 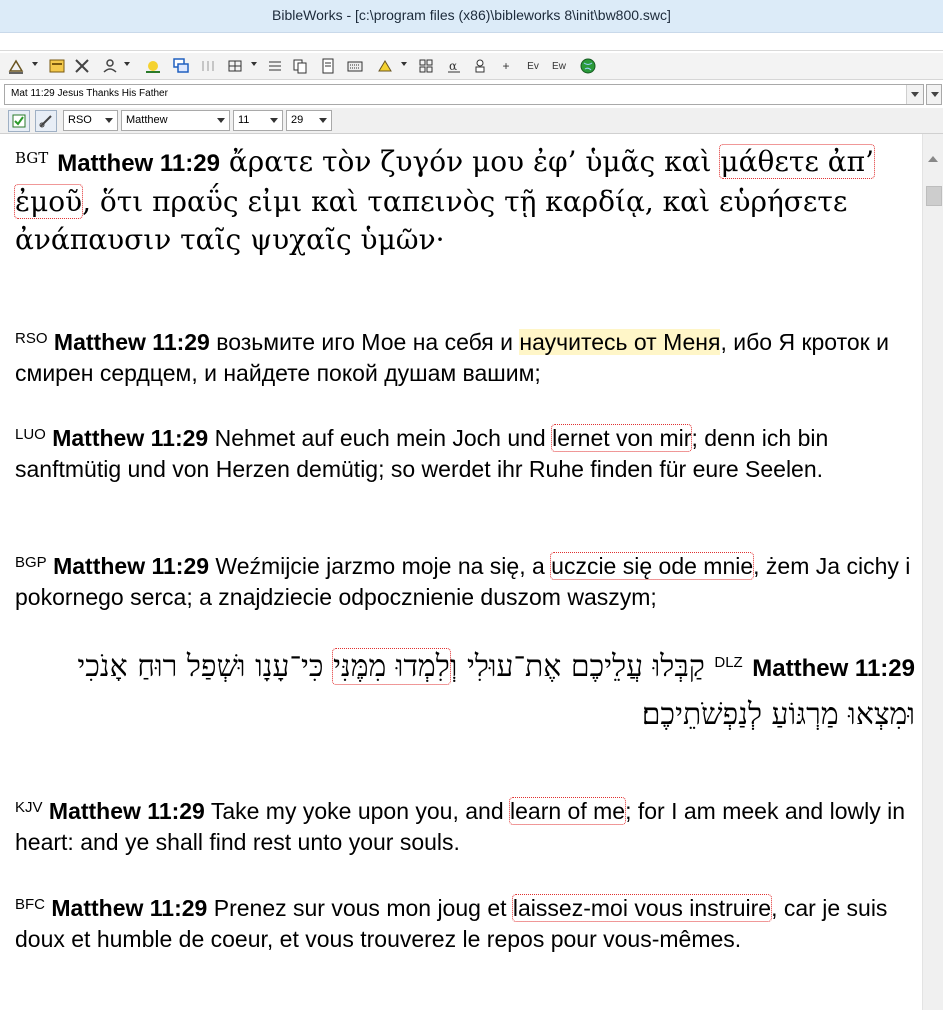 What do you see at coordinates (175, 120) in the screenshot?
I see `book-select: Matthew` at bounding box center [175, 120].